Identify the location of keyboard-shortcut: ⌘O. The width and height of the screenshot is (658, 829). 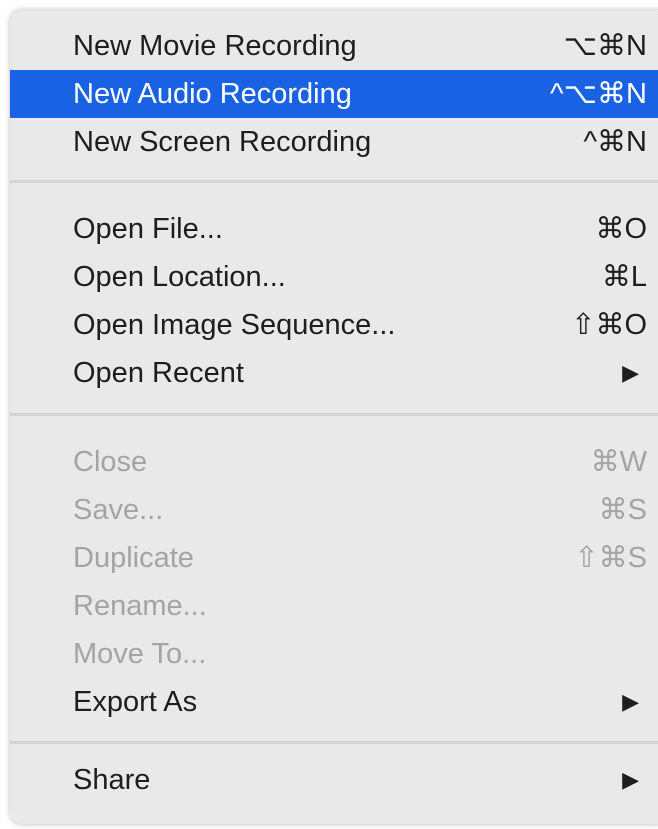
(621, 229).